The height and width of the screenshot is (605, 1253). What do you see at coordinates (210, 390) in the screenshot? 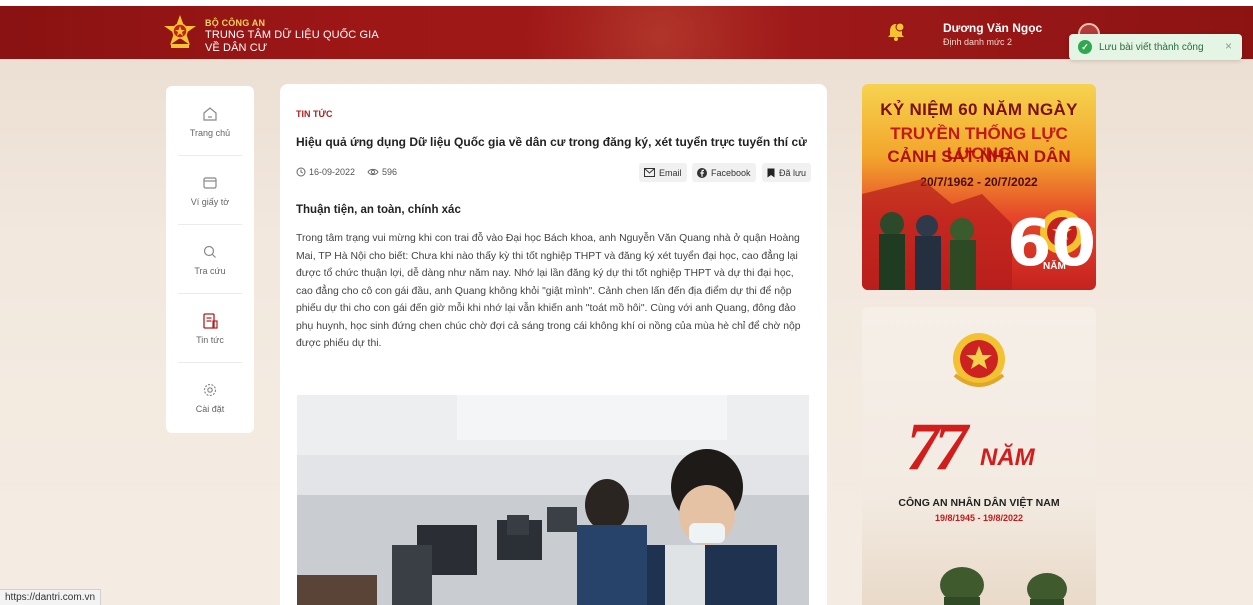
I see `gear-icon` at bounding box center [210, 390].